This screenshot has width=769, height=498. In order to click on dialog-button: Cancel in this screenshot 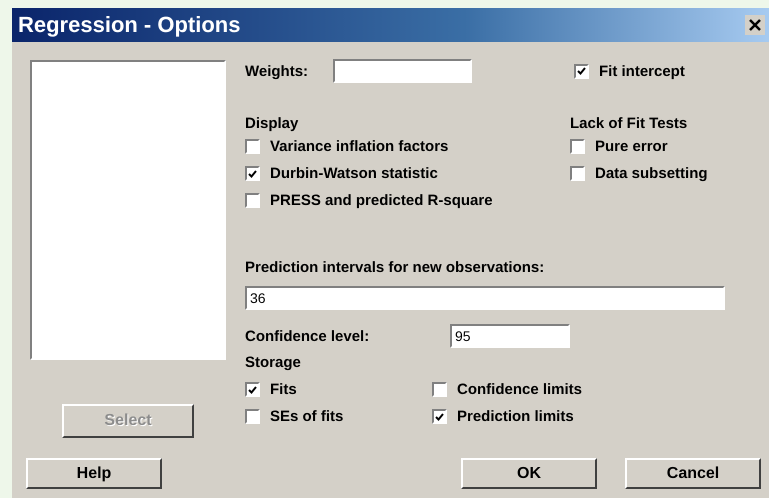, I will do `click(693, 473)`.